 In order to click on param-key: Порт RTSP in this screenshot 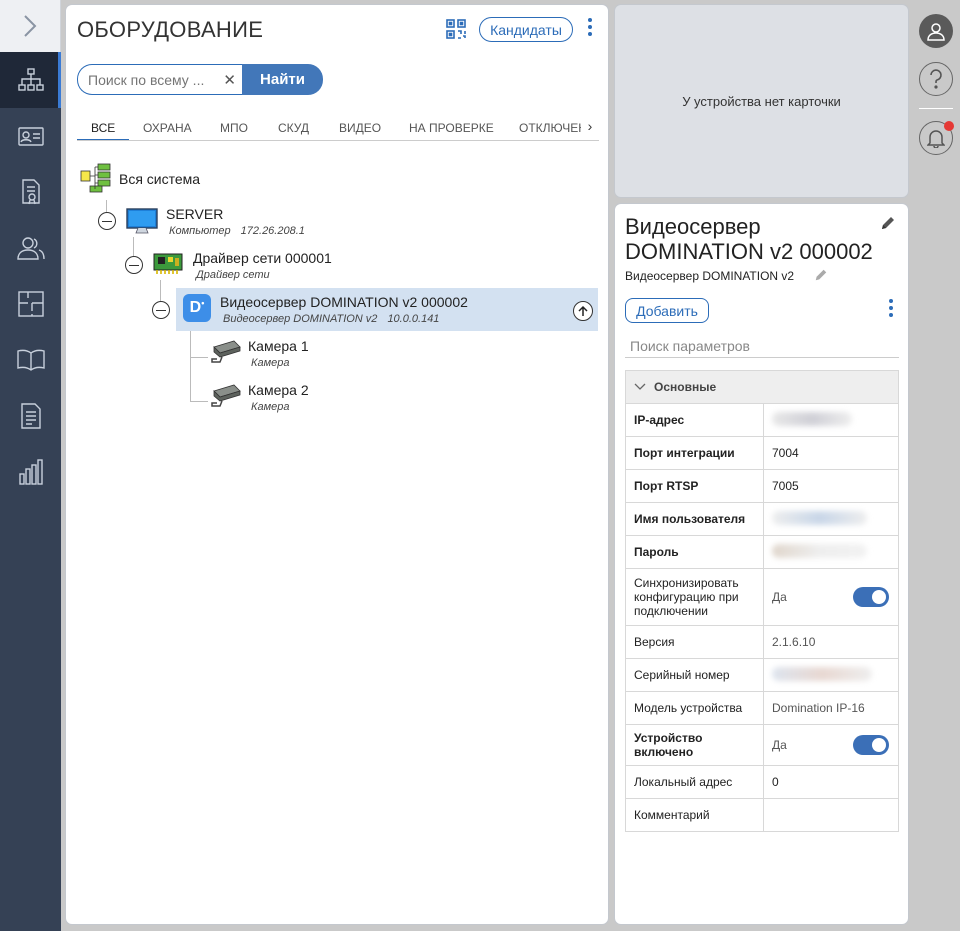, I will do `click(694, 486)`.